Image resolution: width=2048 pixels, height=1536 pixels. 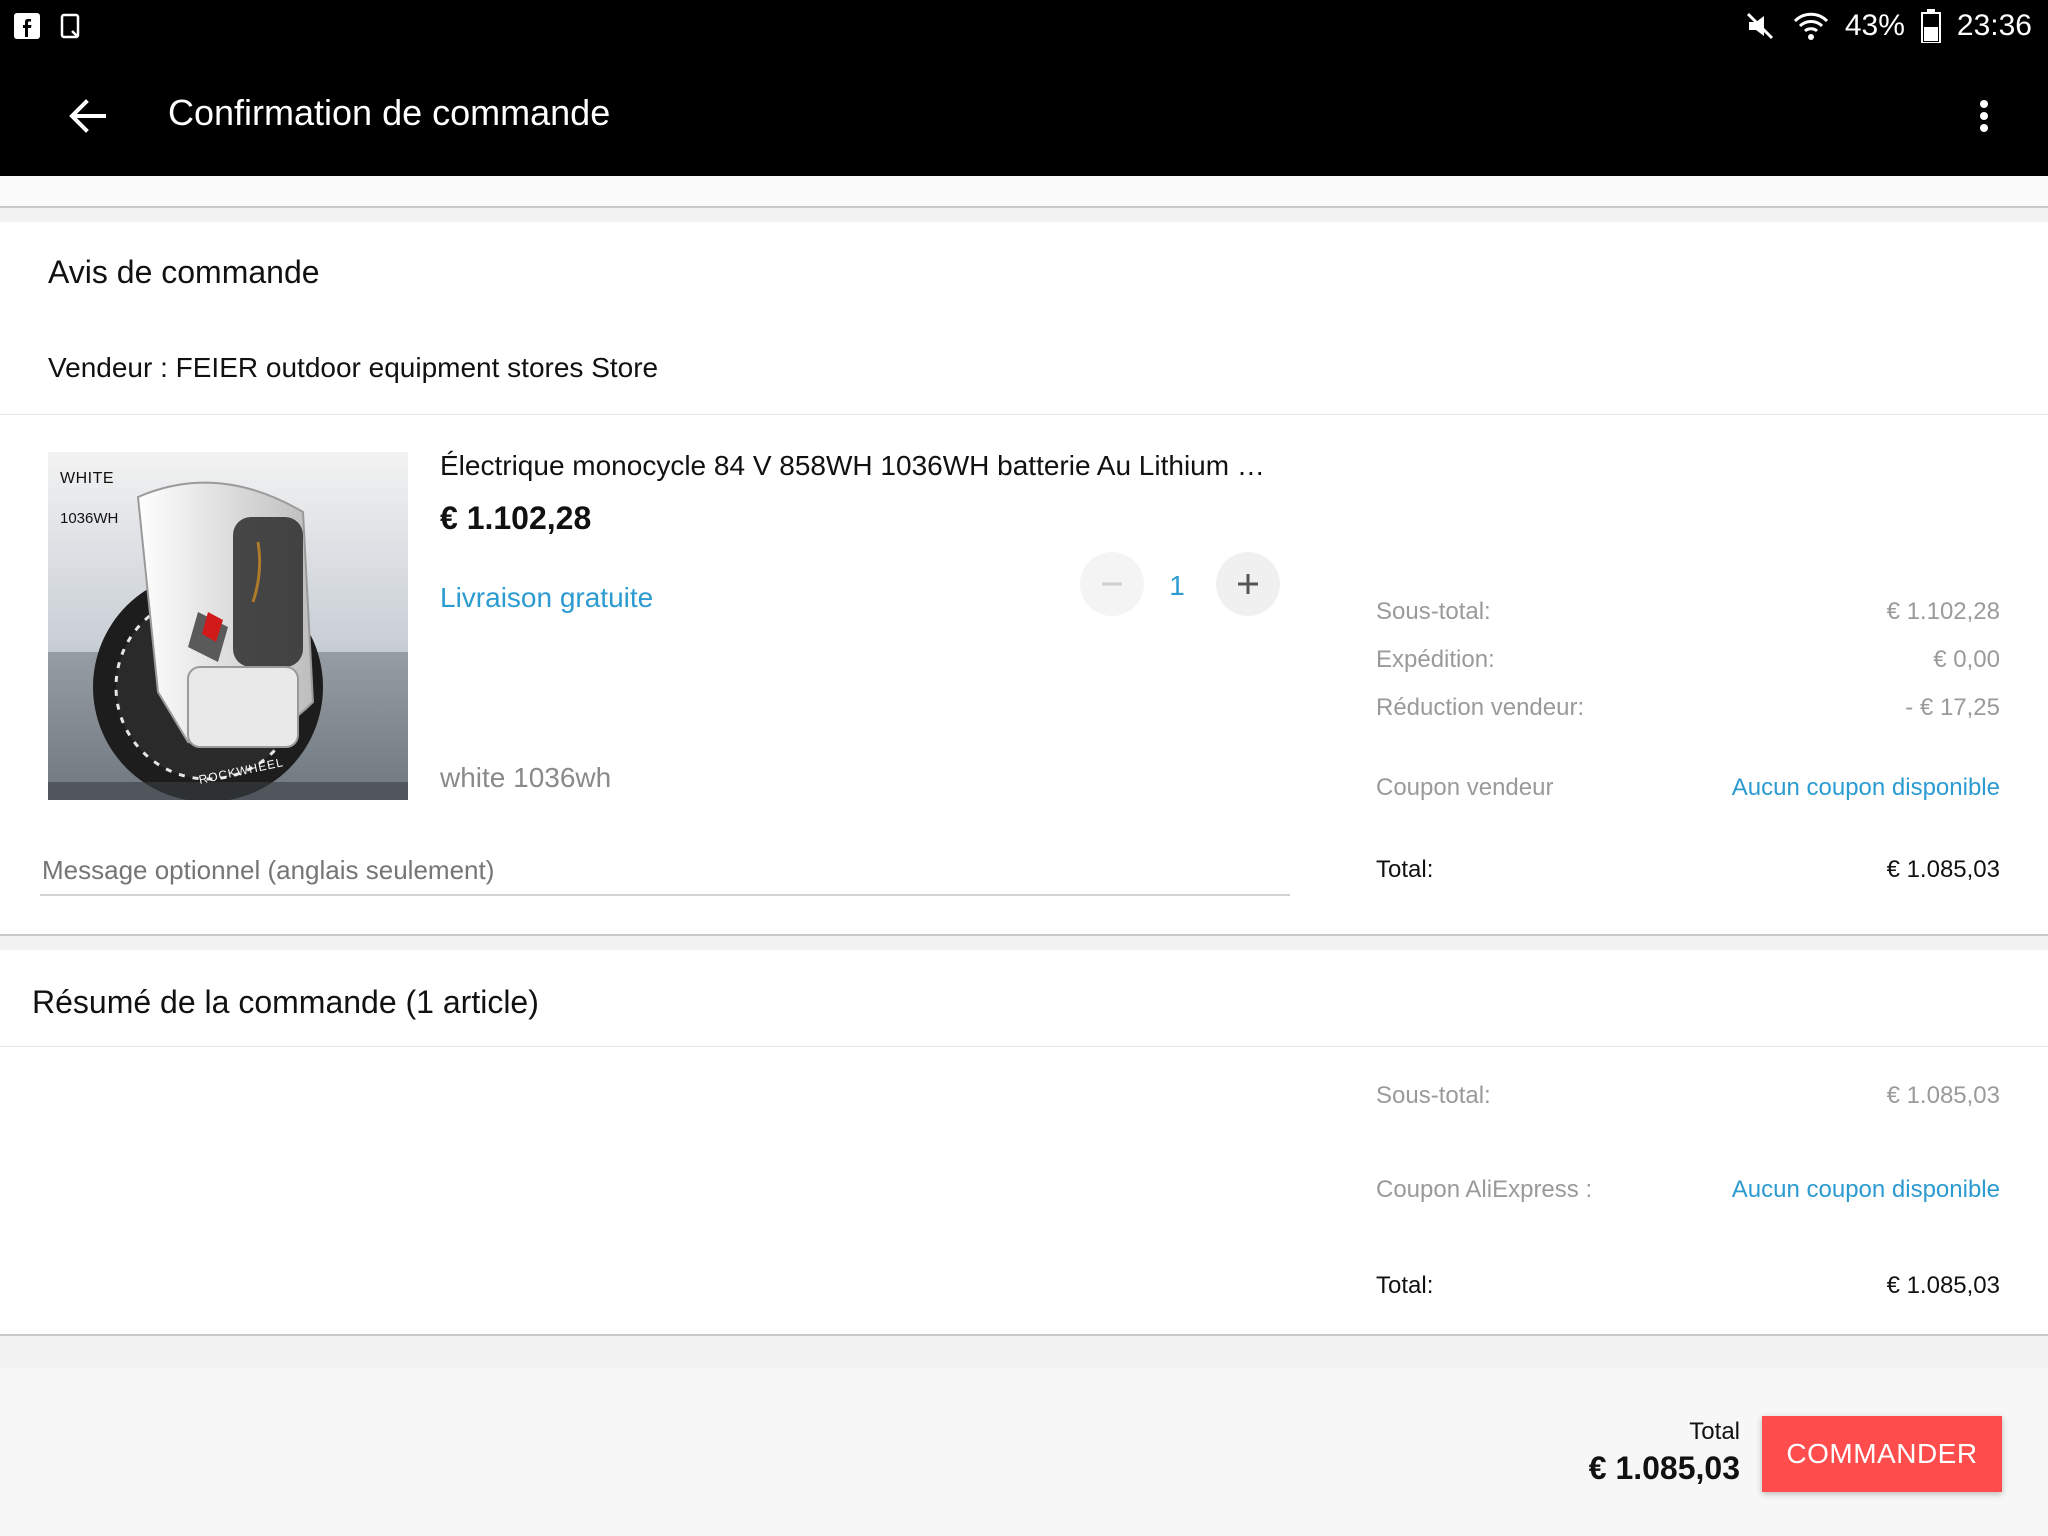 I want to click on order-summary-heading: Résumé de la commande (1 article), so click(x=285, y=1002).